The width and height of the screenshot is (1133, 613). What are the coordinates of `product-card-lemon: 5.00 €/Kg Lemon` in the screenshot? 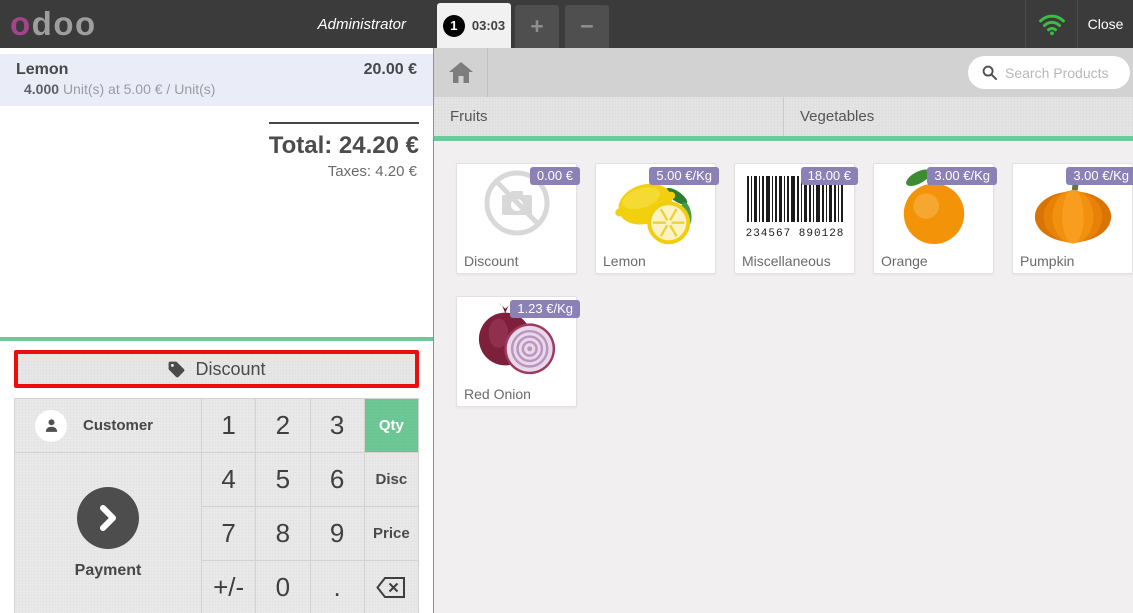 It's located at (657, 218).